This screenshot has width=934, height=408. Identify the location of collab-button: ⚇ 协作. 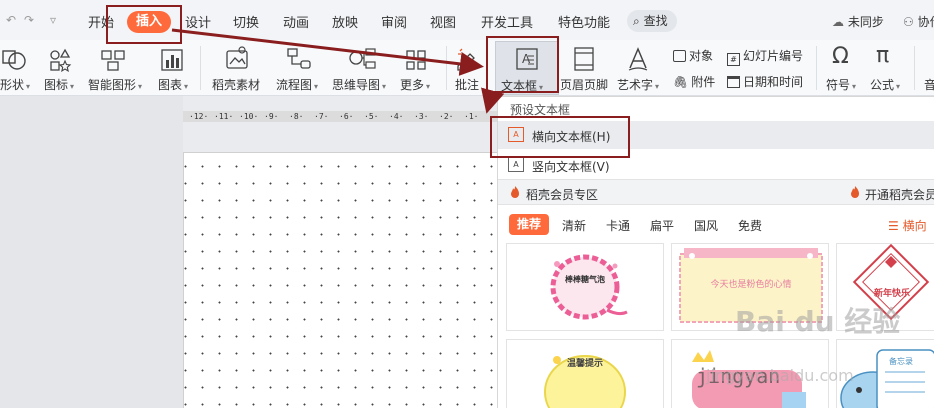
(918, 21).